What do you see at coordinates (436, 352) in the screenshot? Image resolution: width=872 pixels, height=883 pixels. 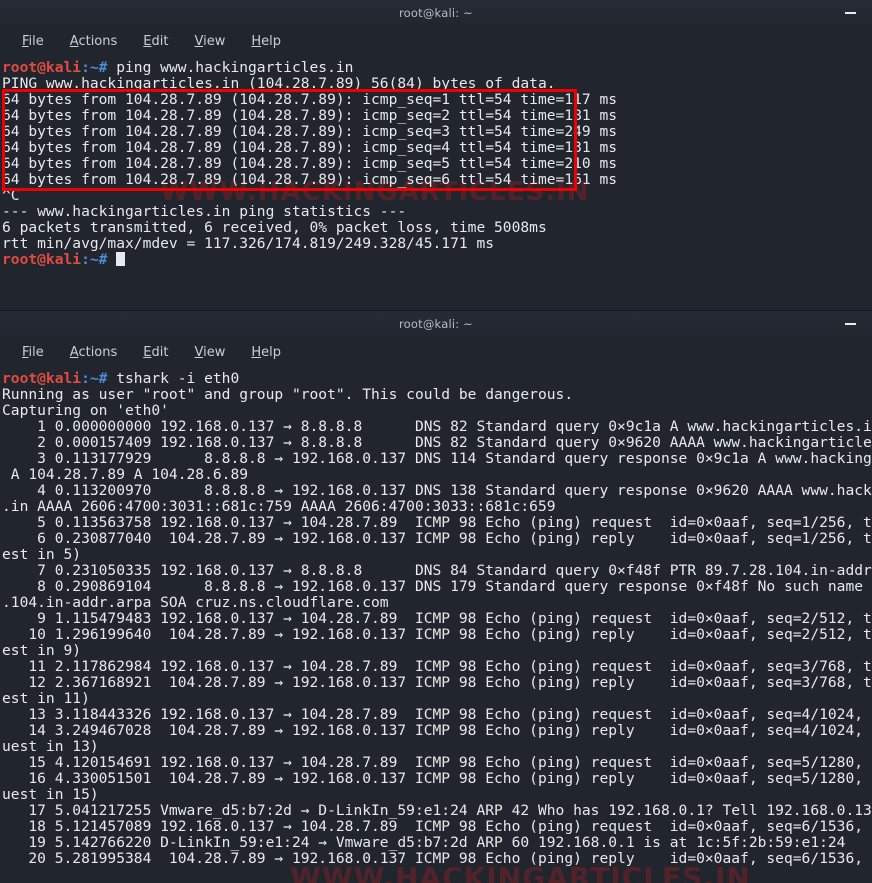 I see `menubar-tshark: File Actions Edit View Help` at bounding box center [436, 352].